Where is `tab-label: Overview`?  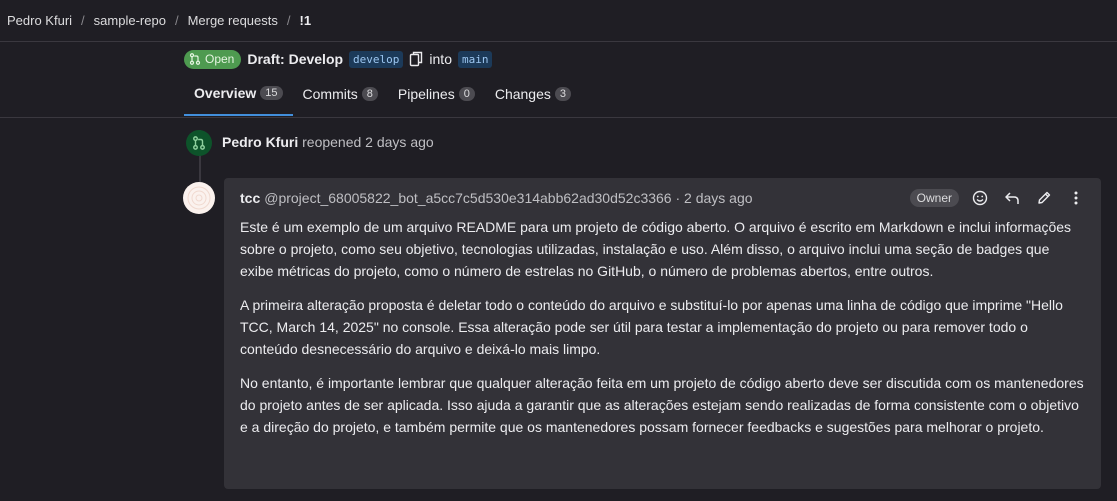
tab-label: Overview is located at coordinates (225, 93).